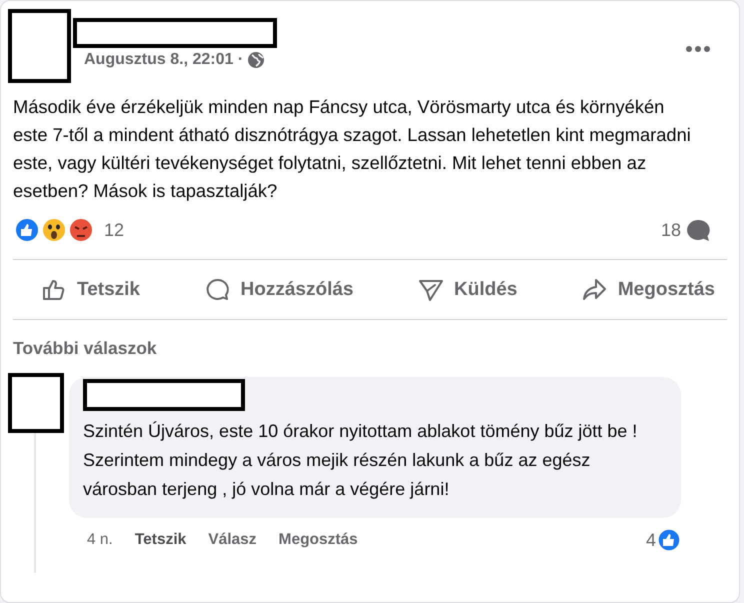 Image resolution: width=744 pixels, height=603 pixels. What do you see at coordinates (651, 540) in the screenshot?
I see `like-count: 4` at bounding box center [651, 540].